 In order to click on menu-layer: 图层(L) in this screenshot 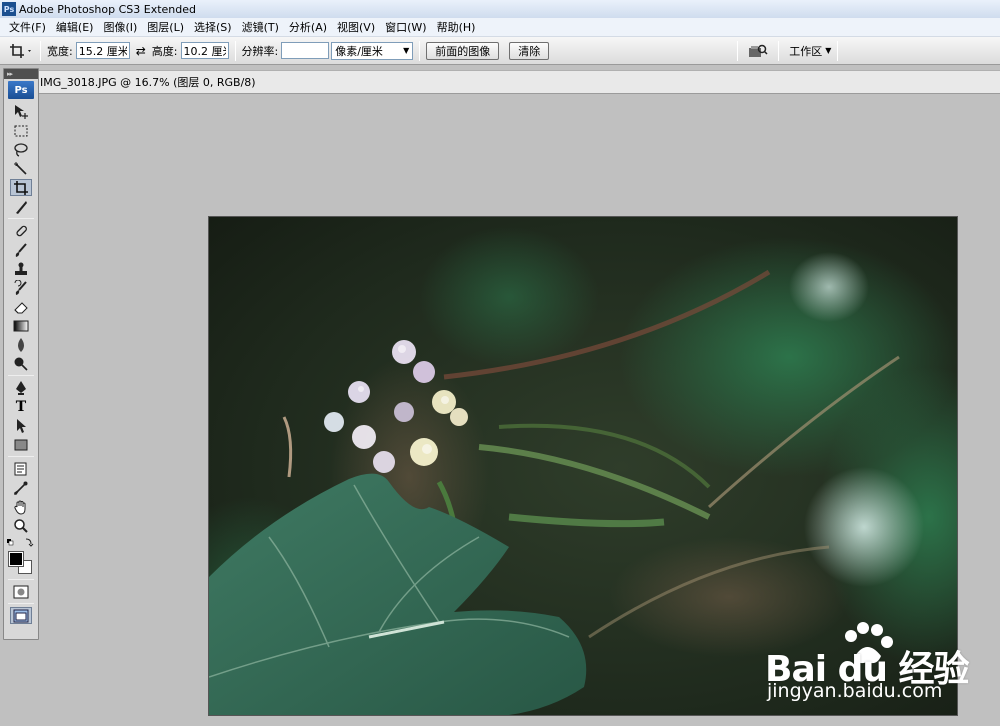, I will do `click(165, 27)`.